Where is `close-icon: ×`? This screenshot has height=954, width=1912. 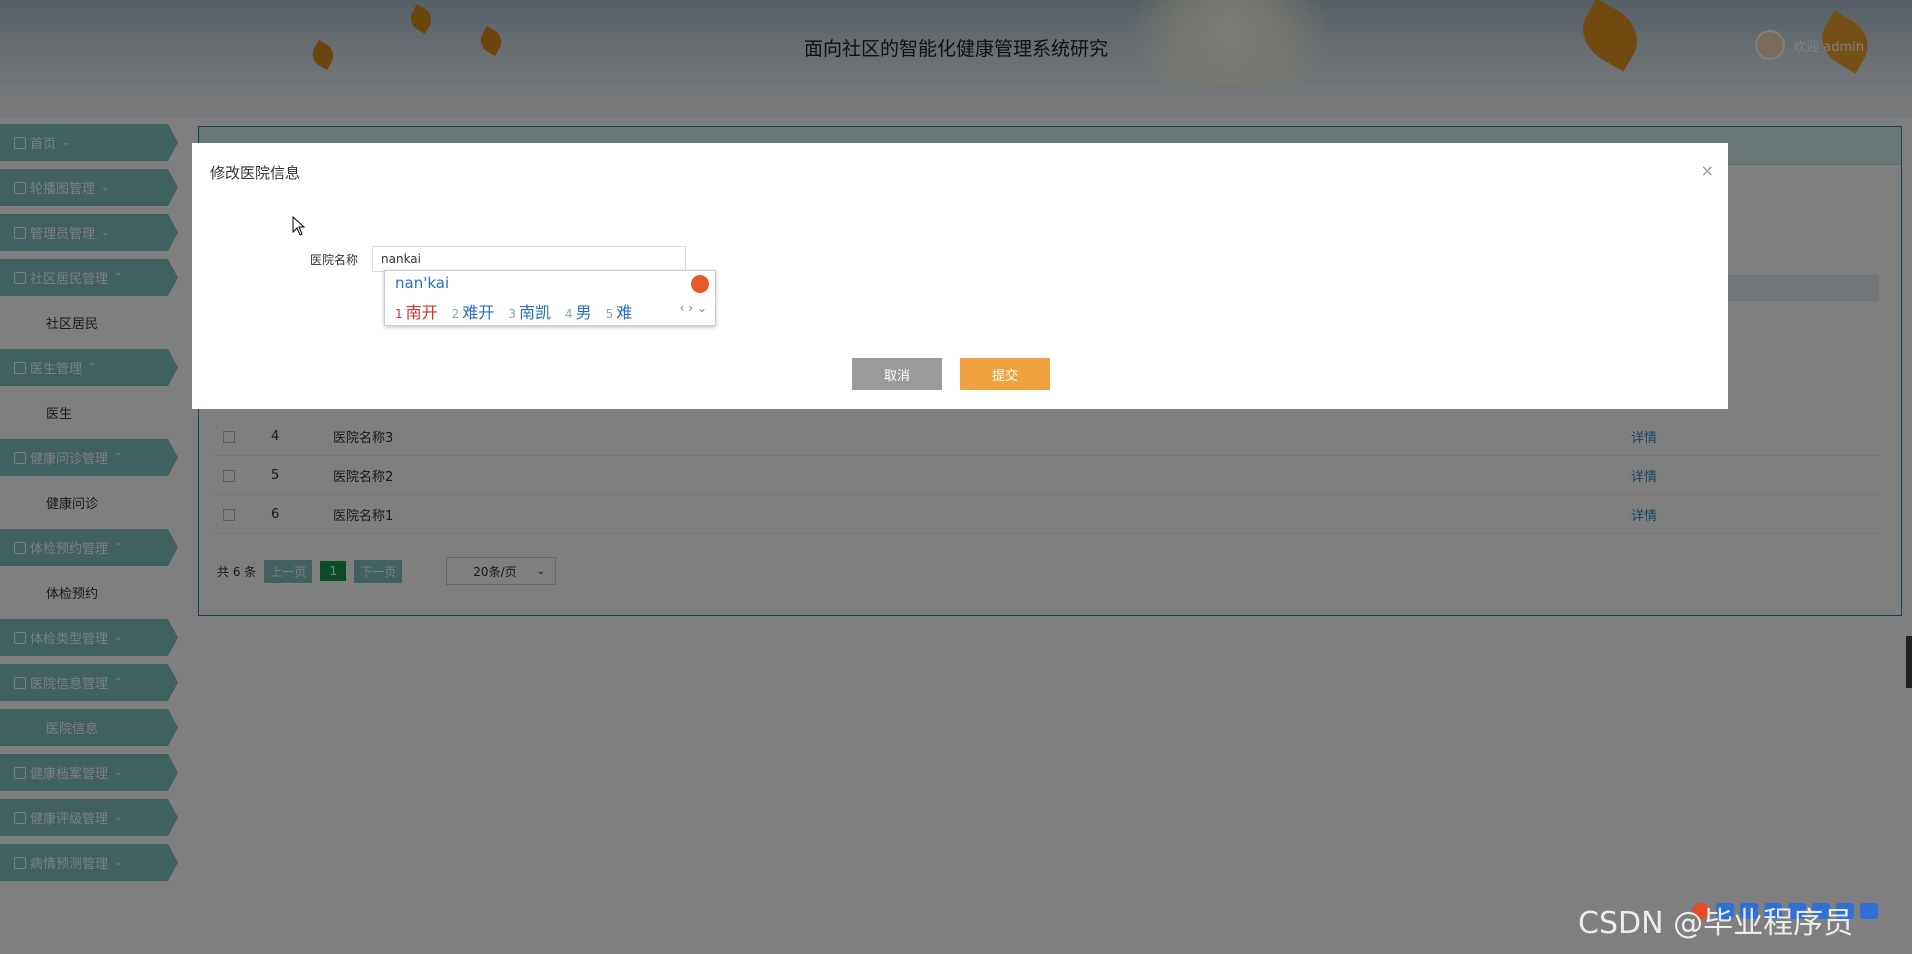 close-icon: × is located at coordinates (1707, 170).